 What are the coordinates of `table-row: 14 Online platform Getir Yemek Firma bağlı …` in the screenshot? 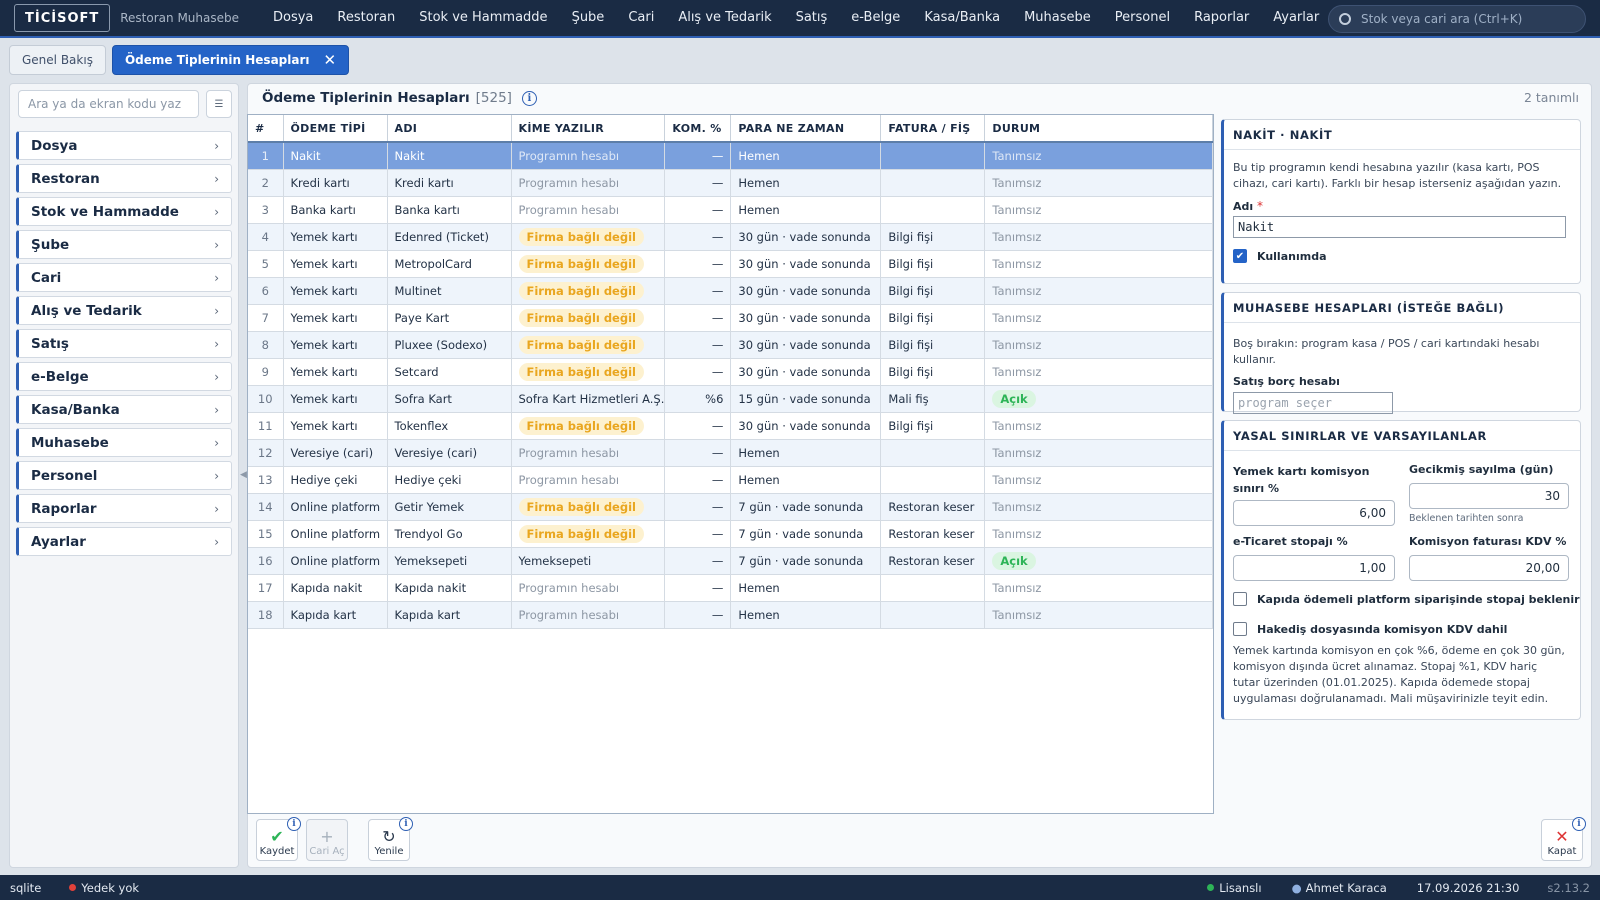 It's located at (730, 507).